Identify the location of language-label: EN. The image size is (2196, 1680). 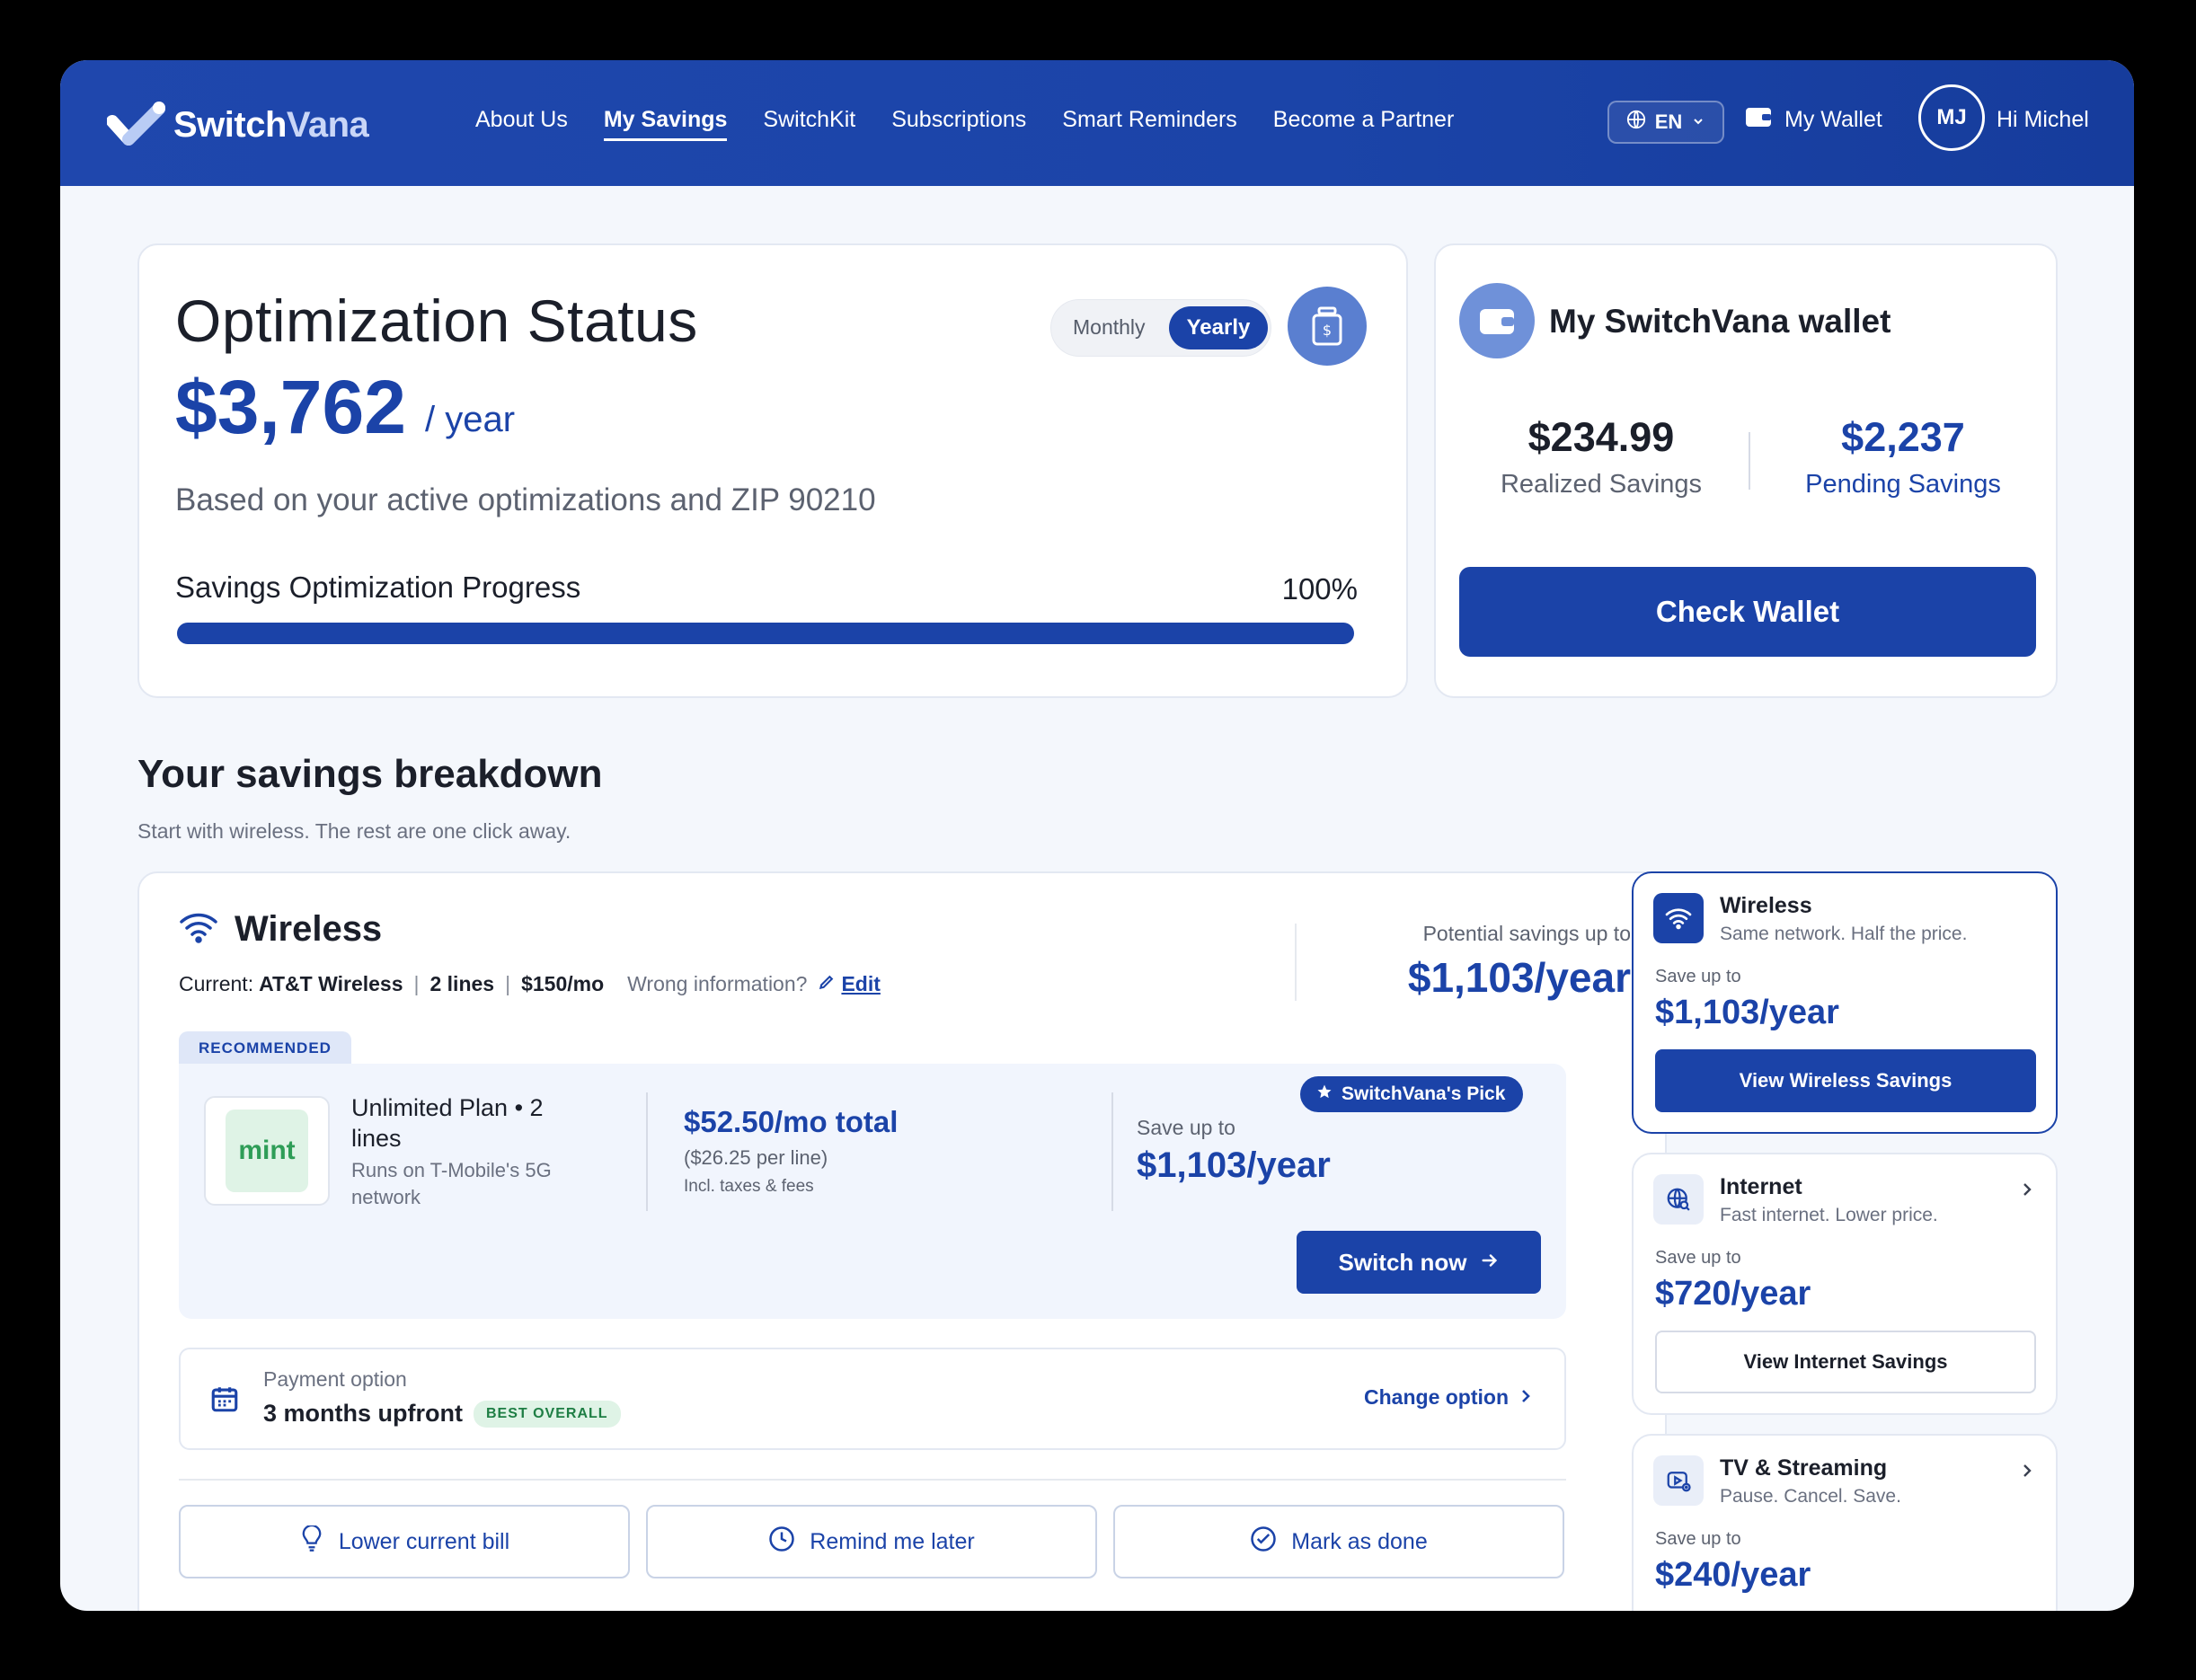
(1668, 122).